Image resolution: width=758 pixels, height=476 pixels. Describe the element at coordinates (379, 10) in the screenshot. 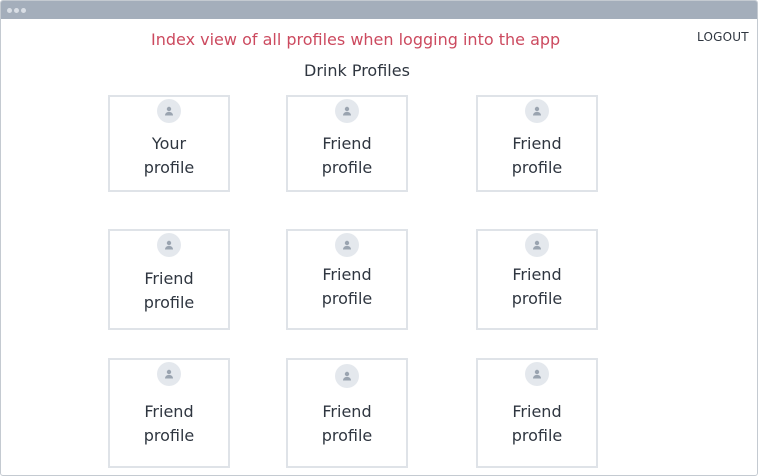

I see `window-titlebar` at that location.